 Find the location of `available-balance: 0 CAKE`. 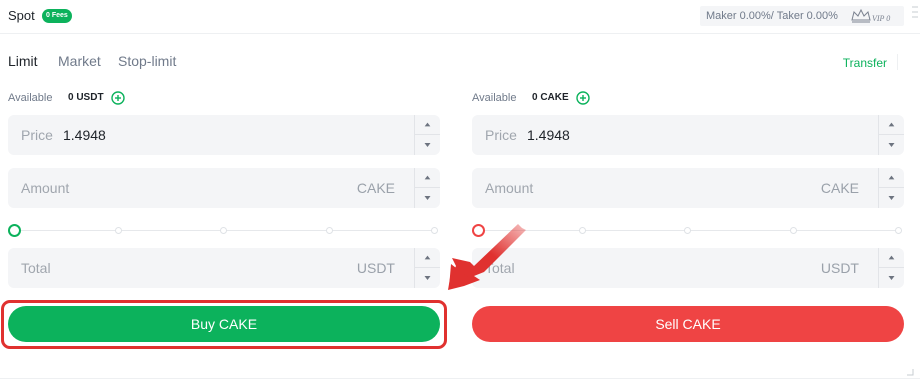

available-balance: 0 CAKE is located at coordinates (550, 97).